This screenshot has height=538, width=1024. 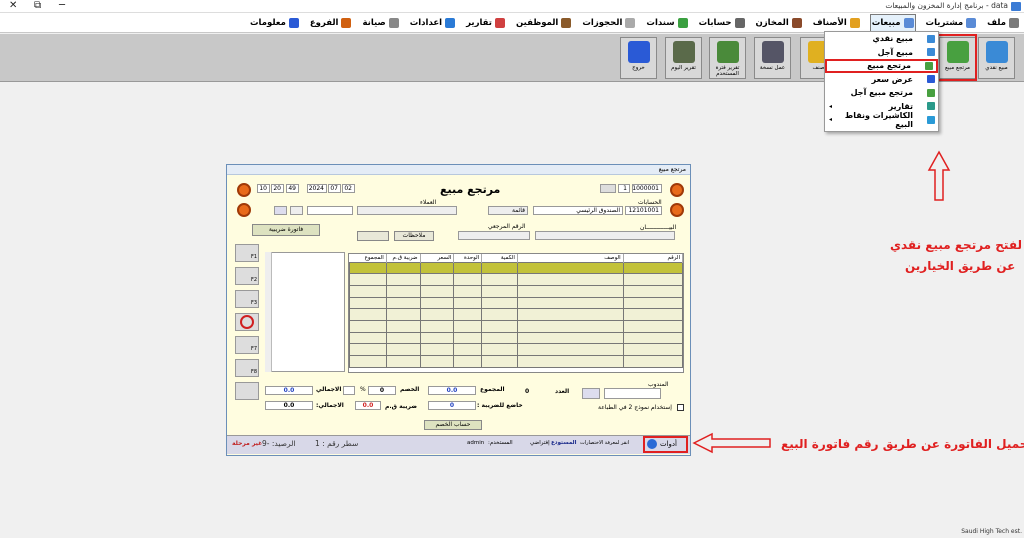 I want to click on dropdown-item-2: مرتجع مبيع, so click(x=881, y=66).